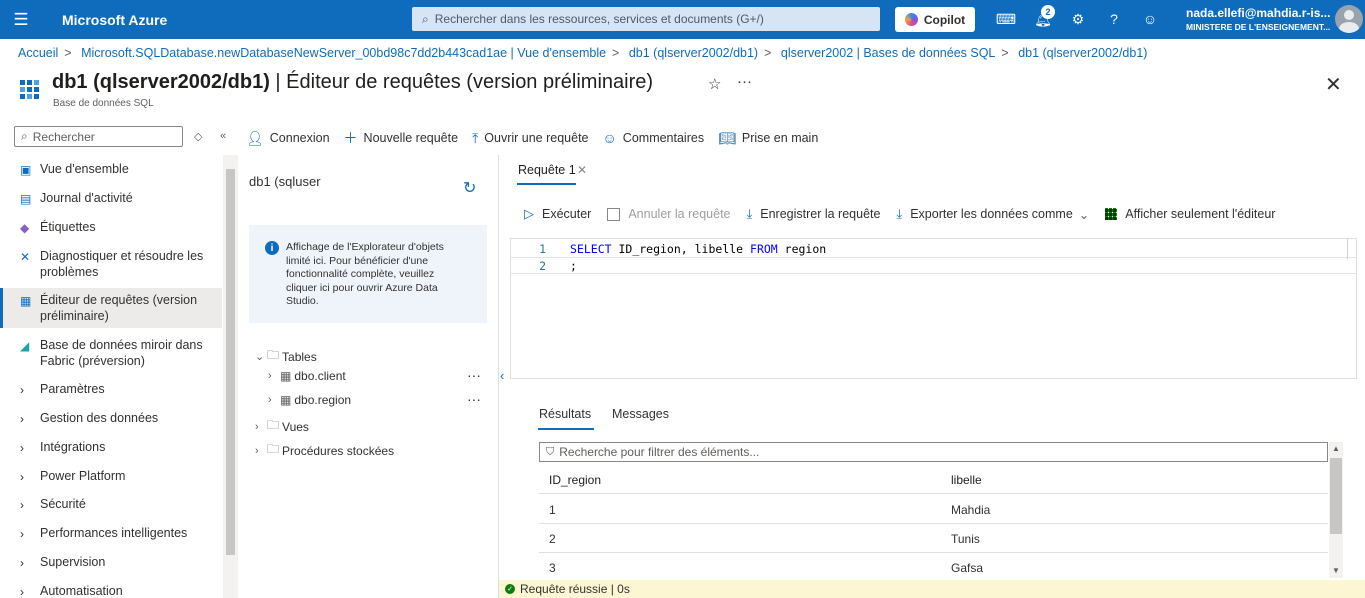  I want to click on page-subtitle: Base de données SQL, so click(103, 103).